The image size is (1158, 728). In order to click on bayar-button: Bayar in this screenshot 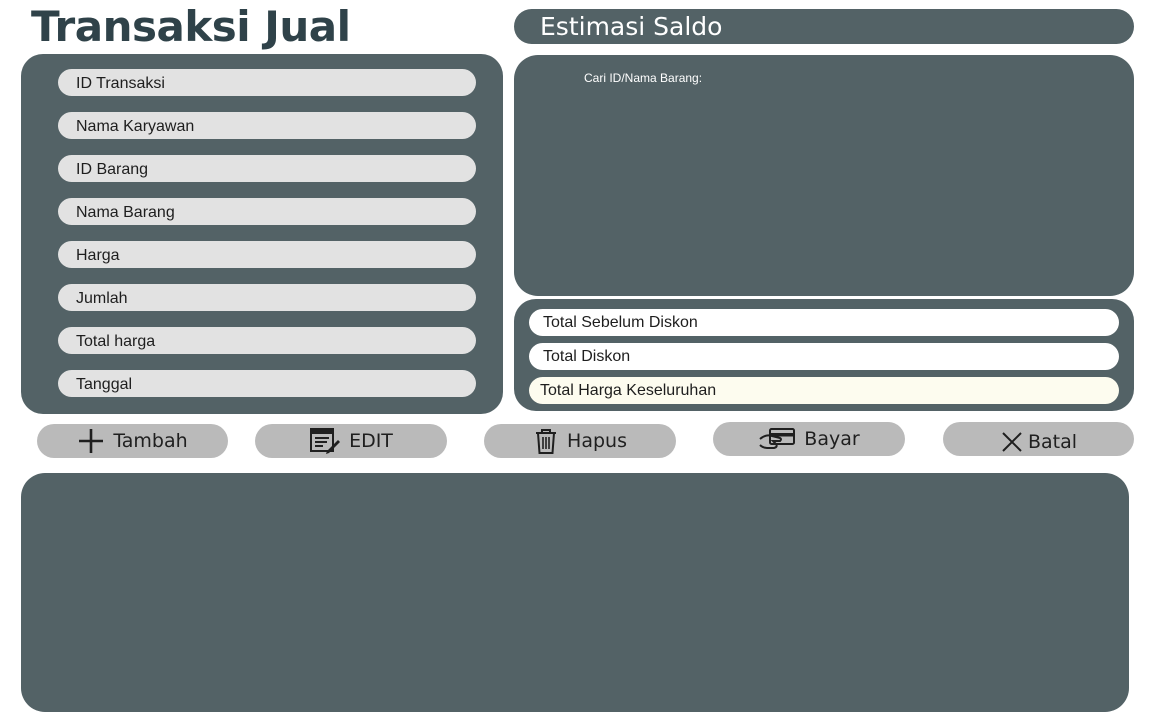, I will do `click(809, 439)`.